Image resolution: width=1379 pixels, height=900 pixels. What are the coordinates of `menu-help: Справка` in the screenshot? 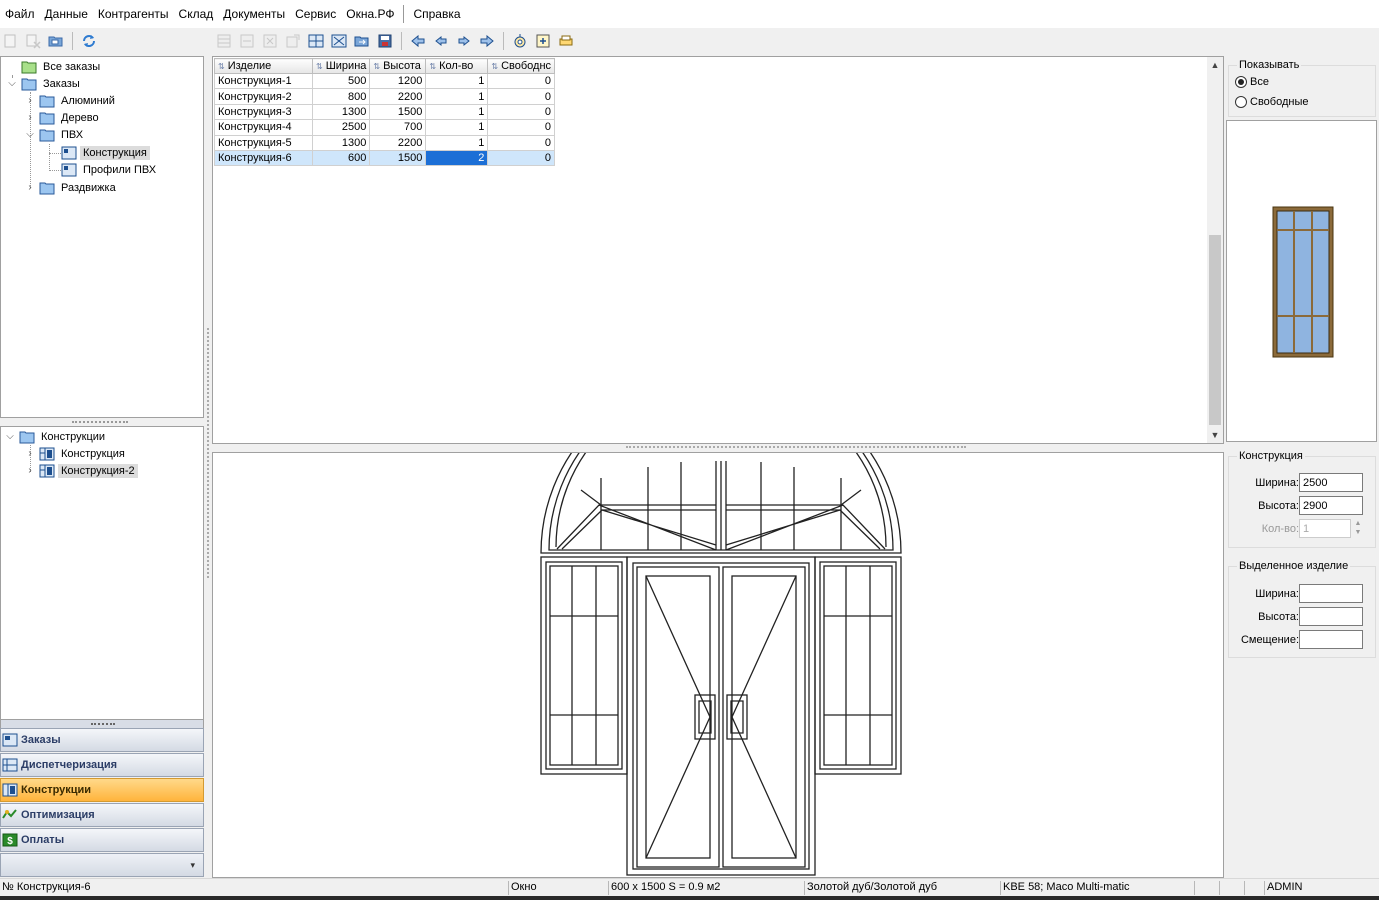 It's located at (436, 14).